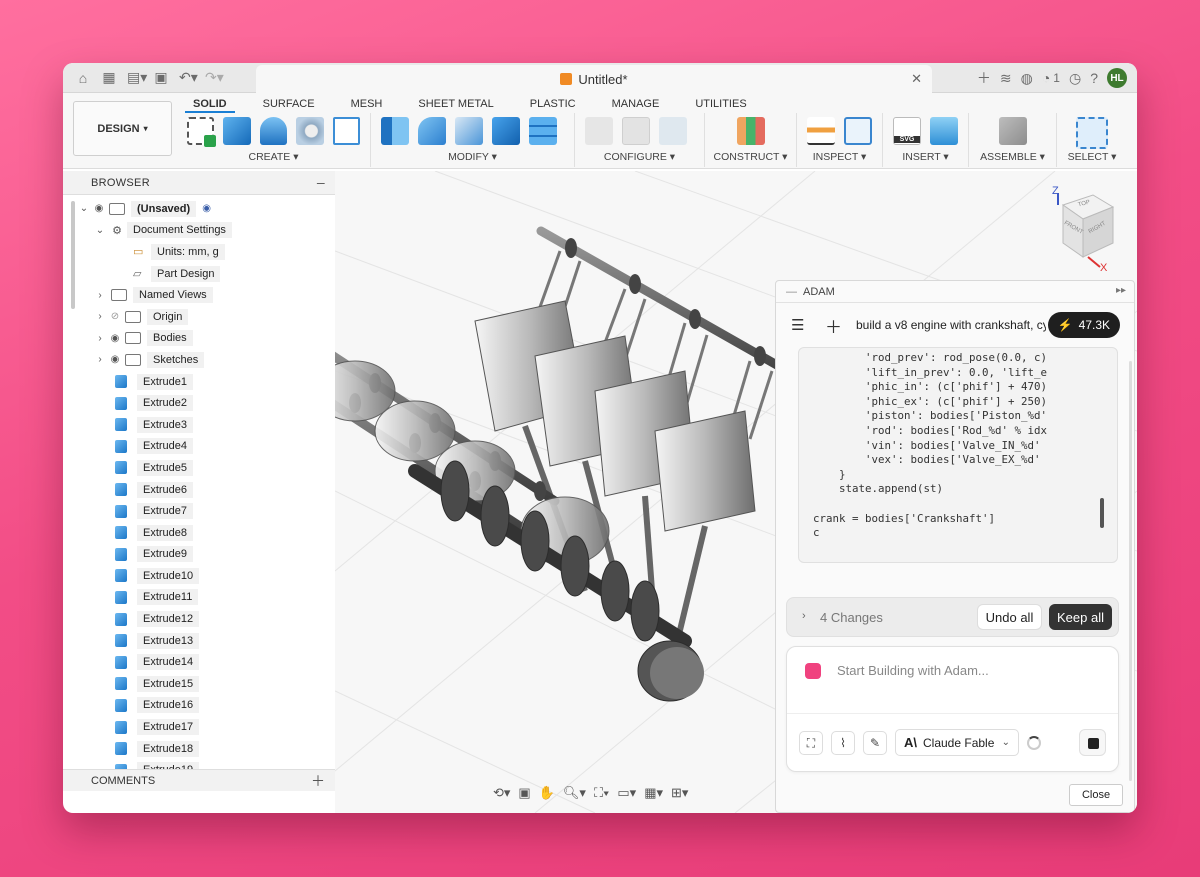  Describe the element at coordinates (925, 157) in the screenshot. I see `group-insert-label: INSERT ▾` at that location.